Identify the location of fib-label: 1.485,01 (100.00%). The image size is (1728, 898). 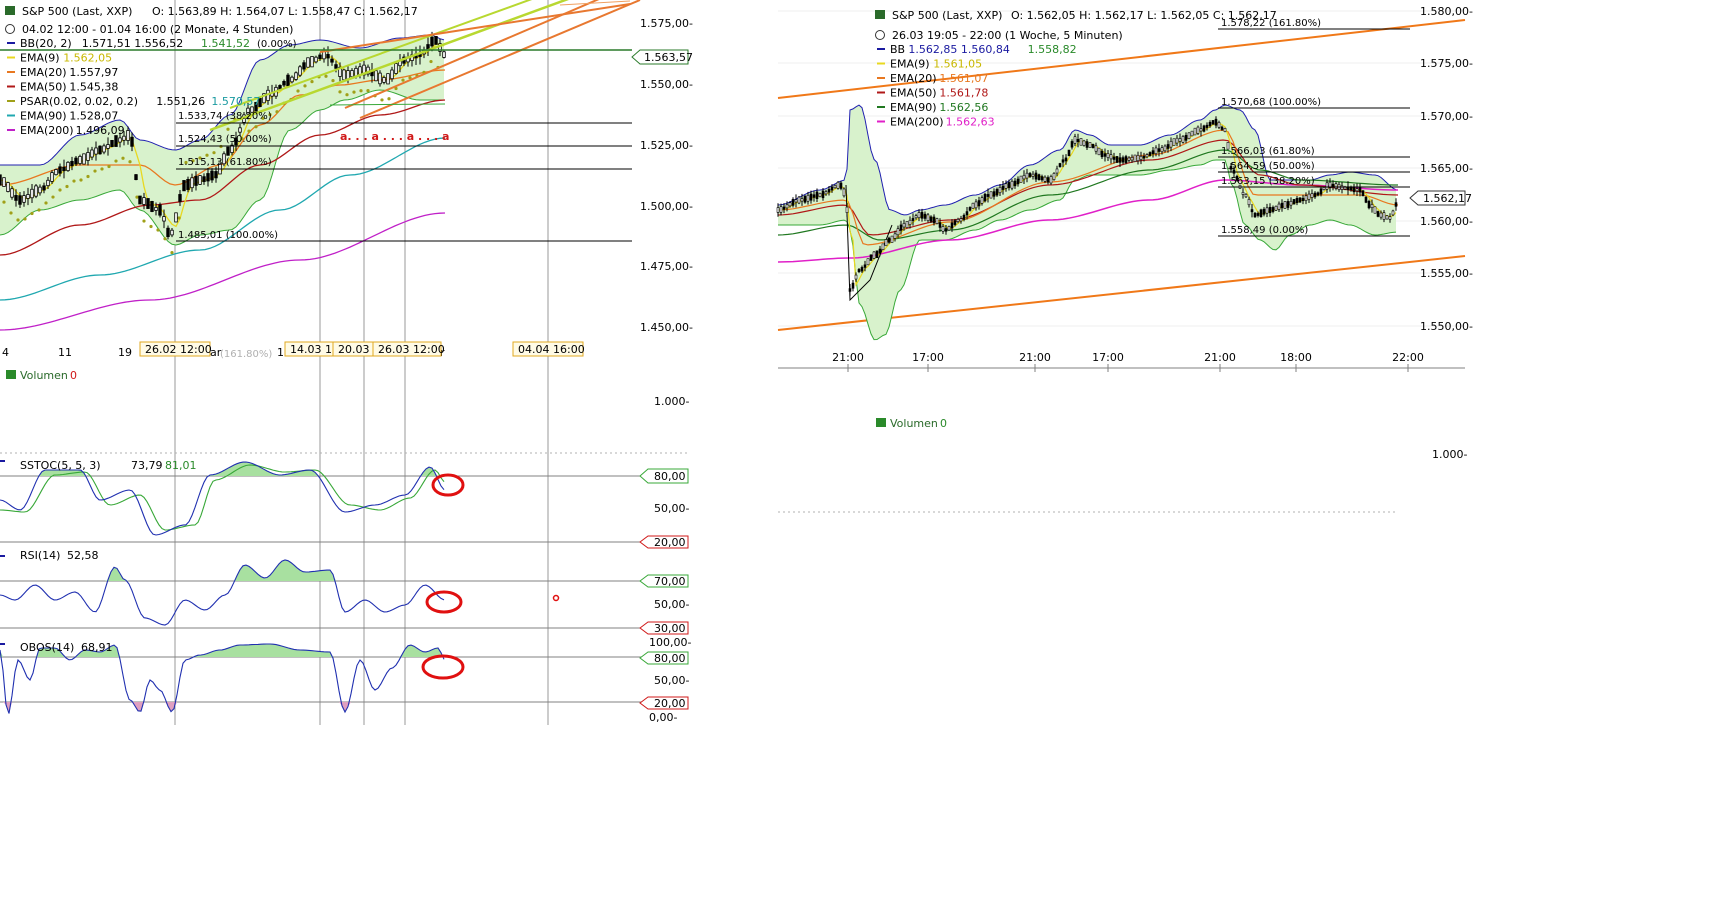
(228, 235).